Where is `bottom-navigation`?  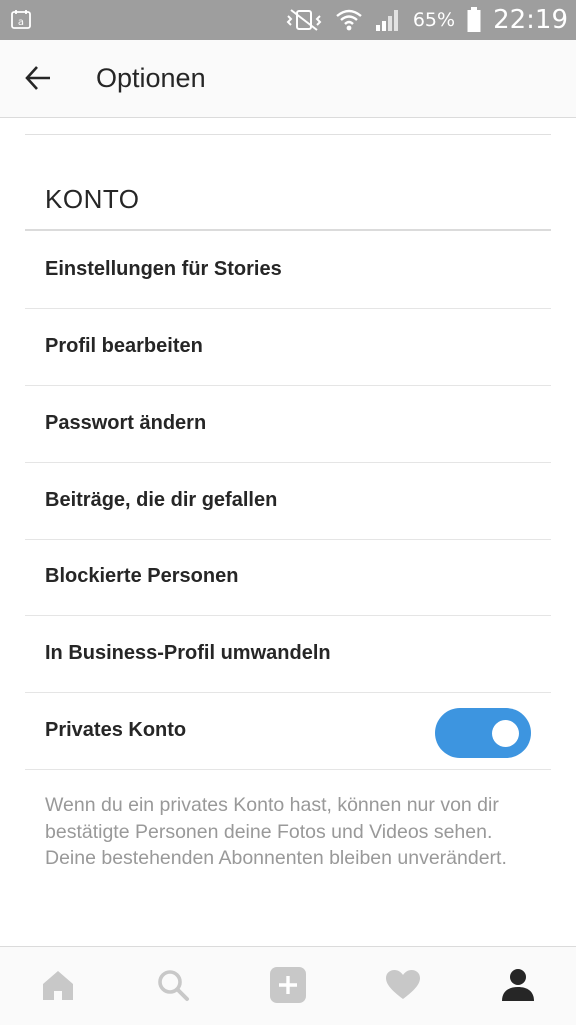 bottom-navigation is located at coordinates (288, 985).